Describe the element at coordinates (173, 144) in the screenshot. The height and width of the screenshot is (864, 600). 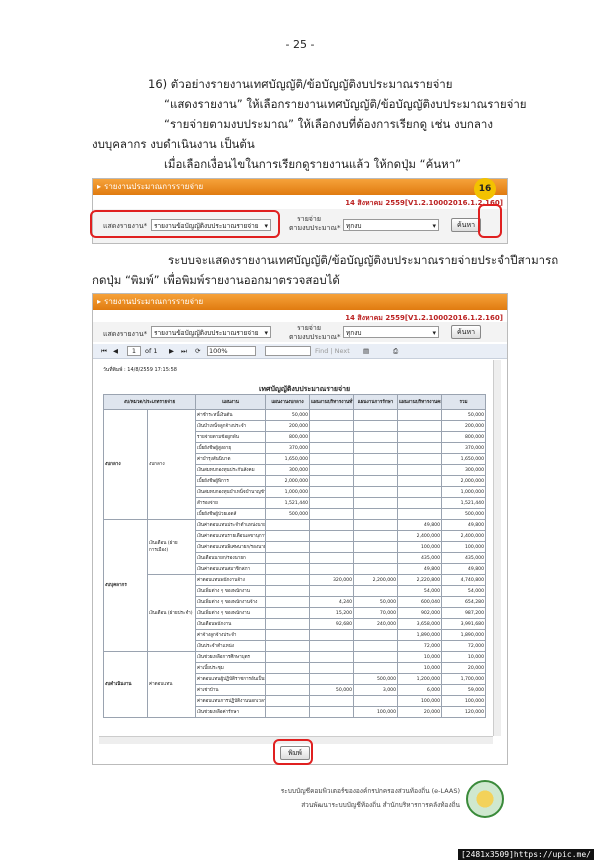
I see `step-line4: งบบุคลากร งบดำเนินงาน เป็นต้น` at that location.